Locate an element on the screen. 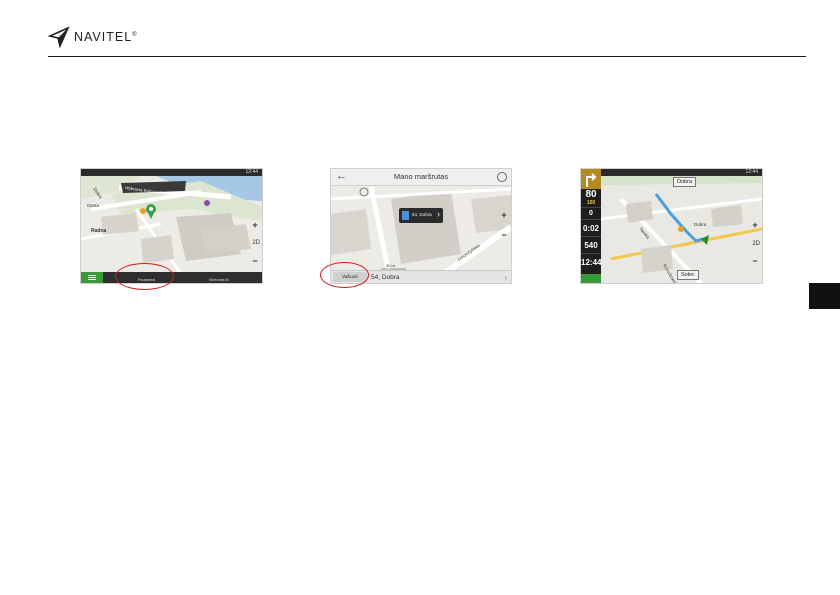 This screenshot has height=595, width=840. navitel-logo-icon is located at coordinates (59, 37).